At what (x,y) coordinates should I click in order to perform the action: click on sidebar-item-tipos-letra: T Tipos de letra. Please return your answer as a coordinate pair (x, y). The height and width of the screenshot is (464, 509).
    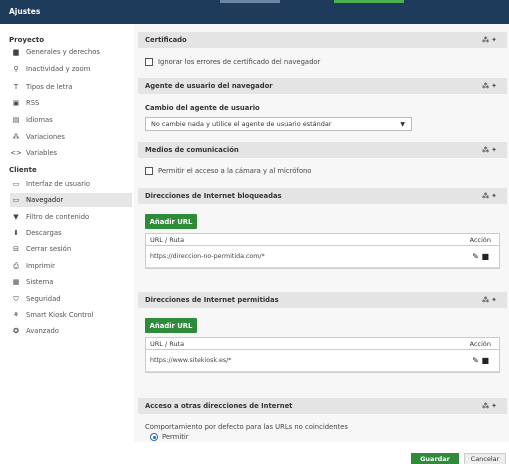
    Looking at the image, I should click on (71, 87).